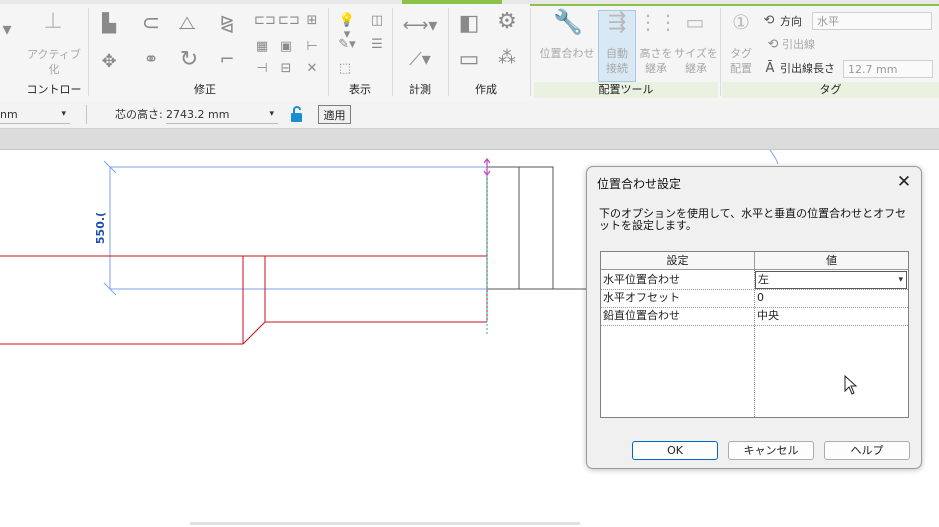  I want to click on move-icon: ✥, so click(109, 62).